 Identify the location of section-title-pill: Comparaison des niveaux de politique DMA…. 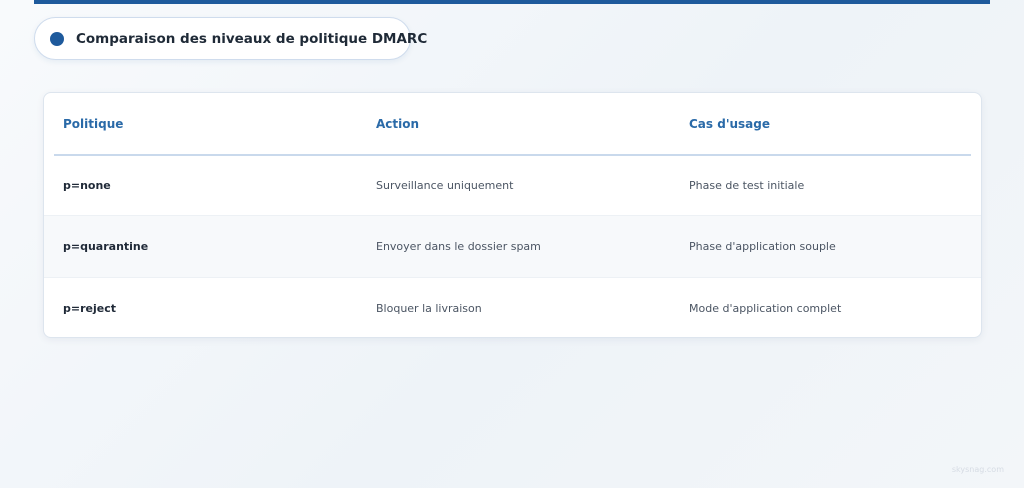
(230, 38).